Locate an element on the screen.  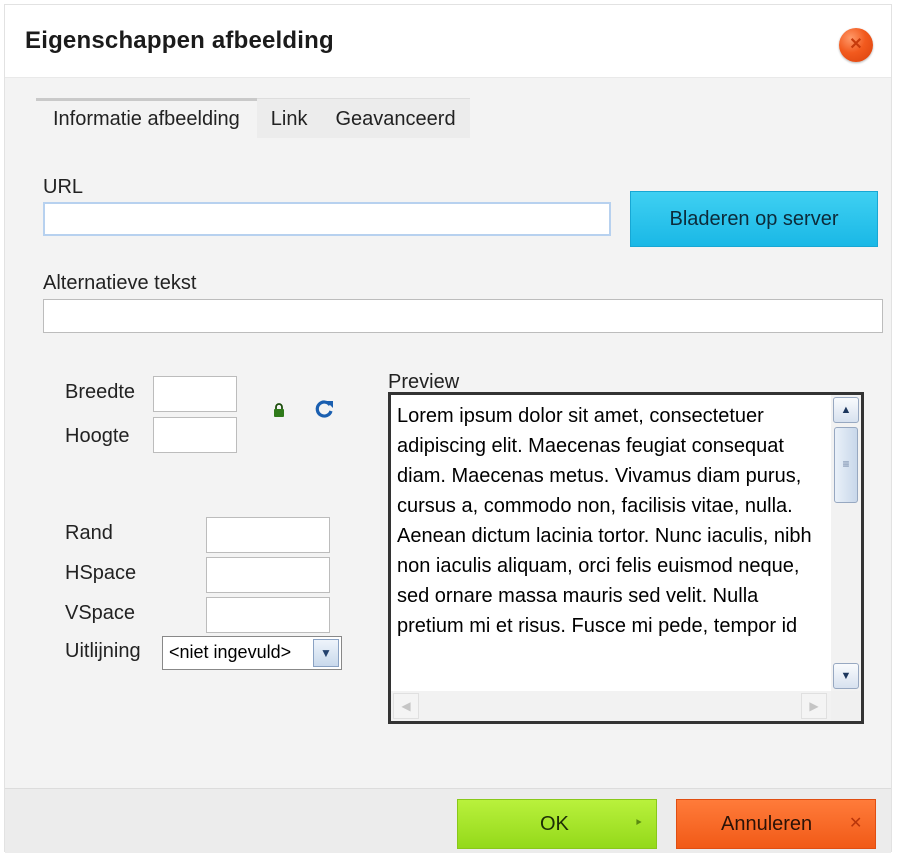
vspace-label: VSpace is located at coordinates (100, 613).